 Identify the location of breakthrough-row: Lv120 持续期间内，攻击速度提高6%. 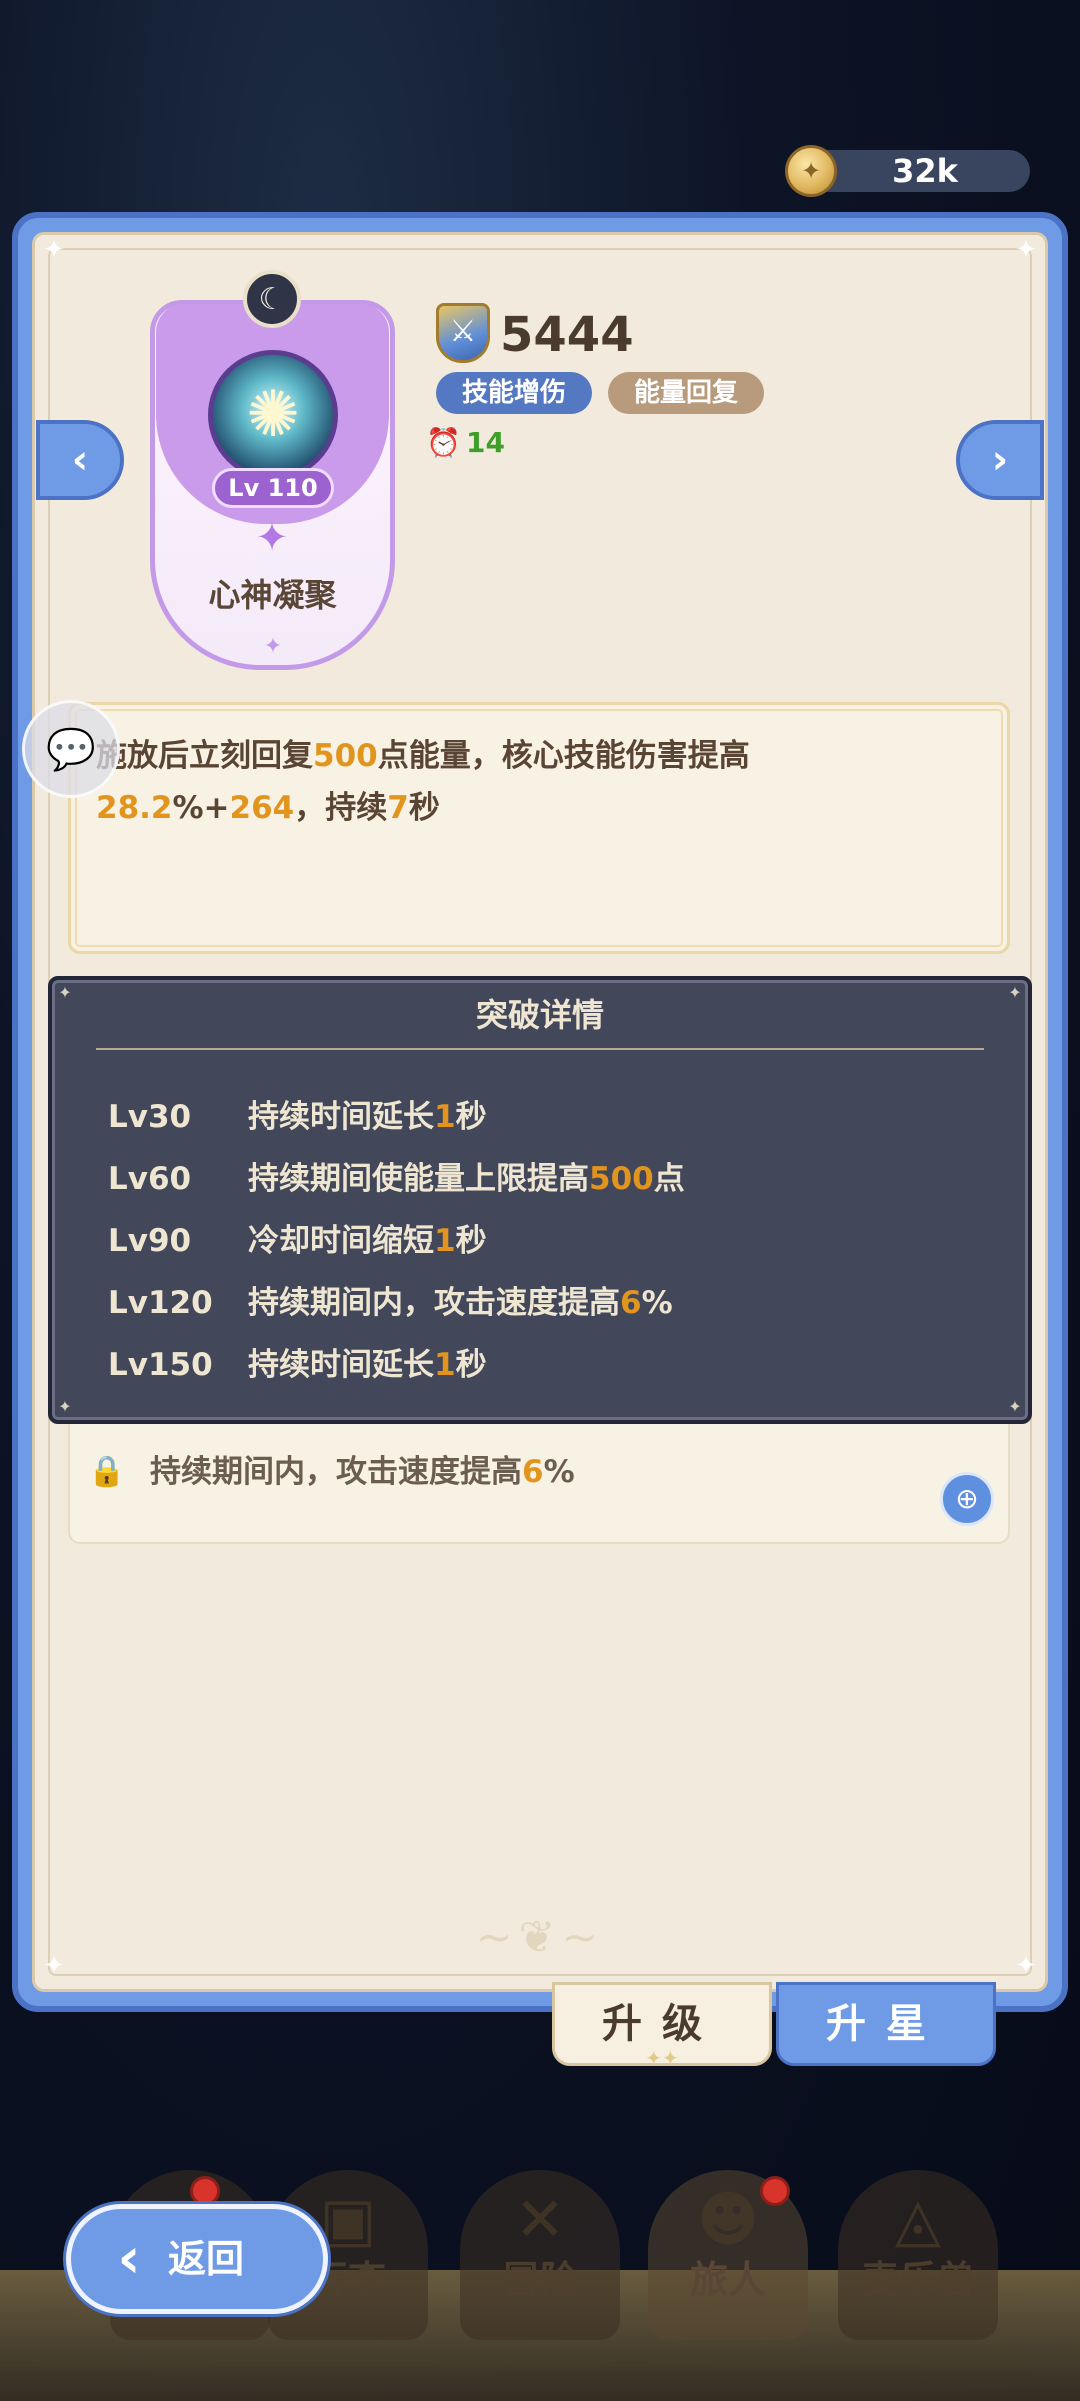
(548, 1303).